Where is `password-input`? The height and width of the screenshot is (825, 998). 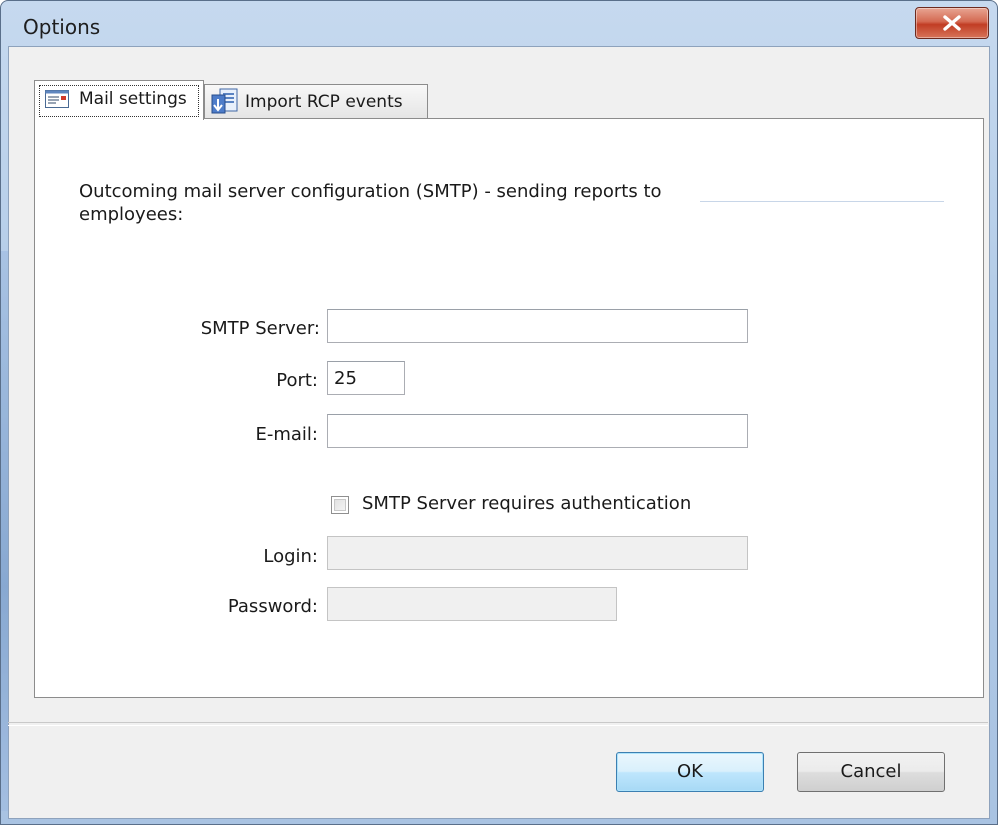
password-input is located at coordinates (472, 604).